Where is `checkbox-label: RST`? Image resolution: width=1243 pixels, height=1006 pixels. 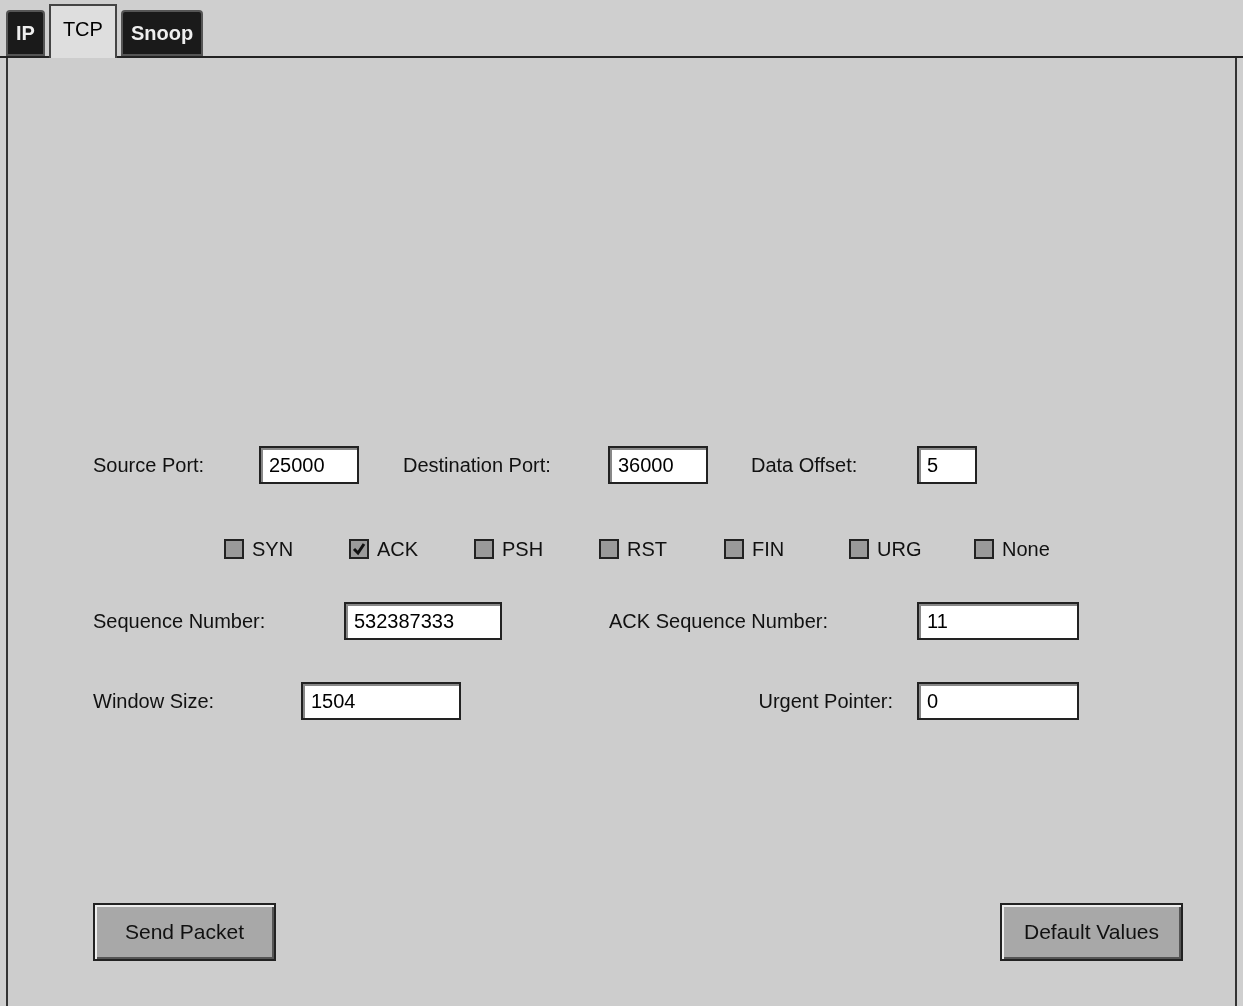 checkbox-label: RST is located at coordinates (647, 549).